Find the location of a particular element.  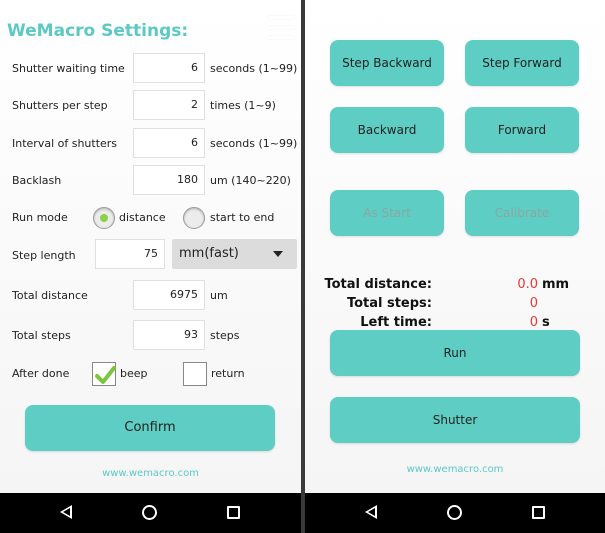

settings-title: WeMacro Settings: is located at coordinates (98, 31).